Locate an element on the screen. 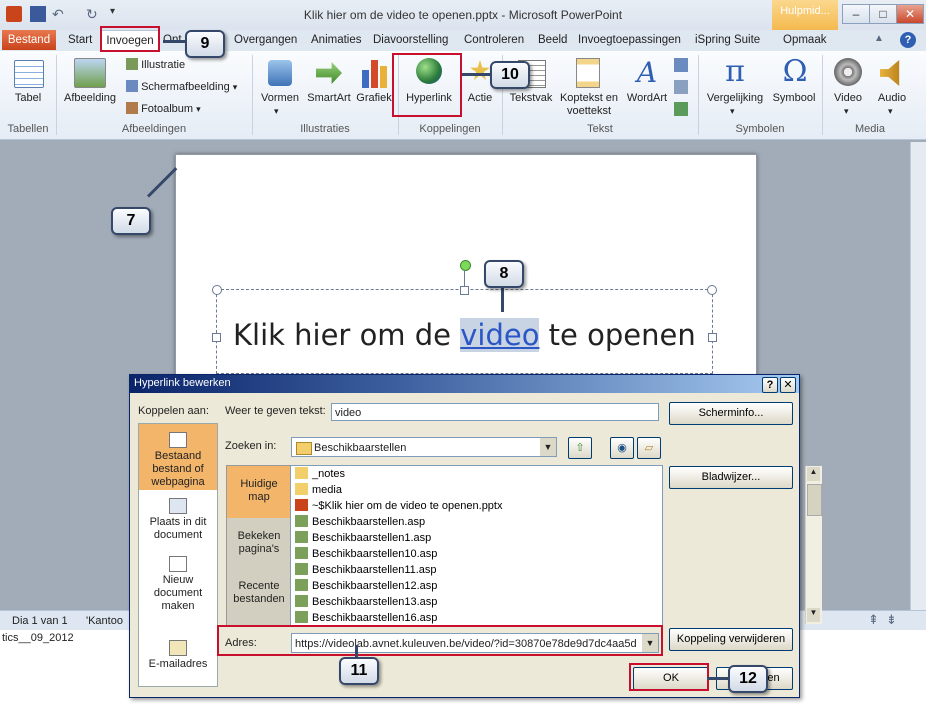 The height and width of the screenshot is (705, 926). shapes-button: Vormen ▾ is located at coordinates (280, 86).